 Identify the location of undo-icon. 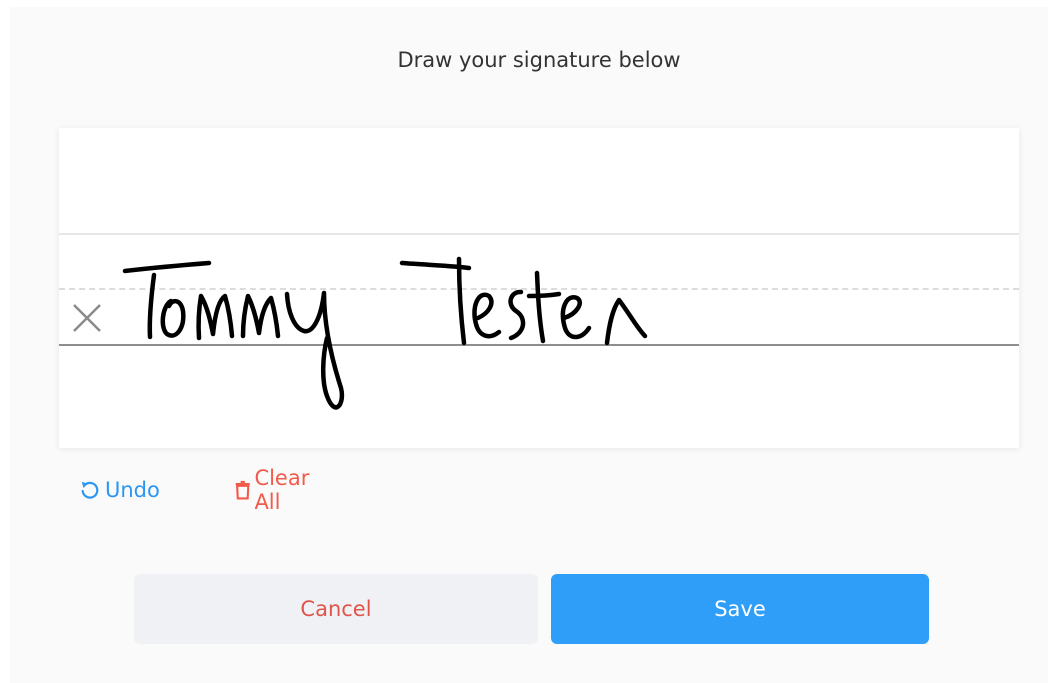
(90, 490).